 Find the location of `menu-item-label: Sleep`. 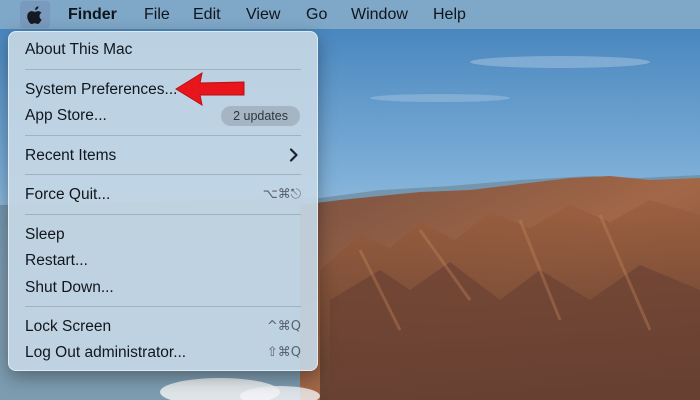

menu-item-label: Sleep is located at coordinates (45, 234).